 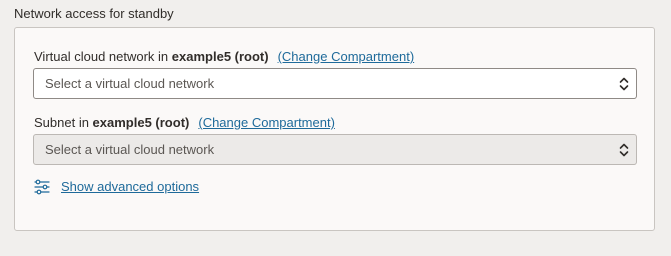 I want to click on subnet-select: Select a virtual cloud network, so click(x=335, y=149).